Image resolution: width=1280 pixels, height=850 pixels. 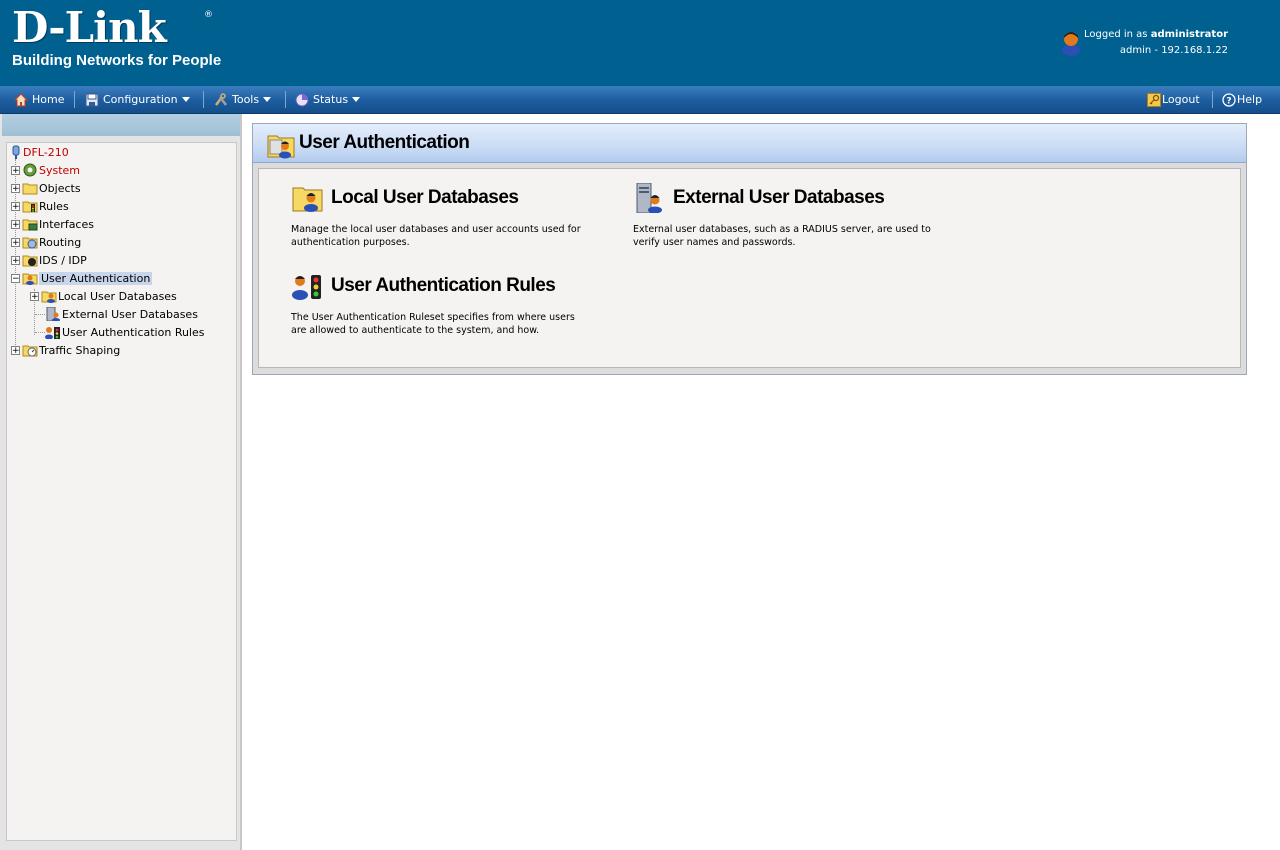 I want to click on tree-item-rules: + Rules, so click(x=40, y=206).